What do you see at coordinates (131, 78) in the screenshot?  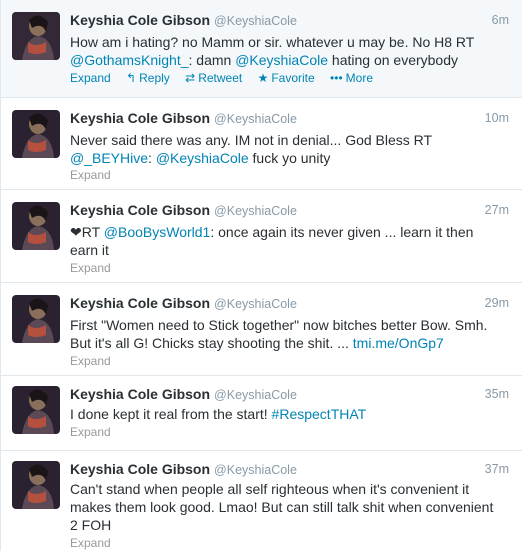 I see `reply-icon: ↰` at bounding box center [131, 78].